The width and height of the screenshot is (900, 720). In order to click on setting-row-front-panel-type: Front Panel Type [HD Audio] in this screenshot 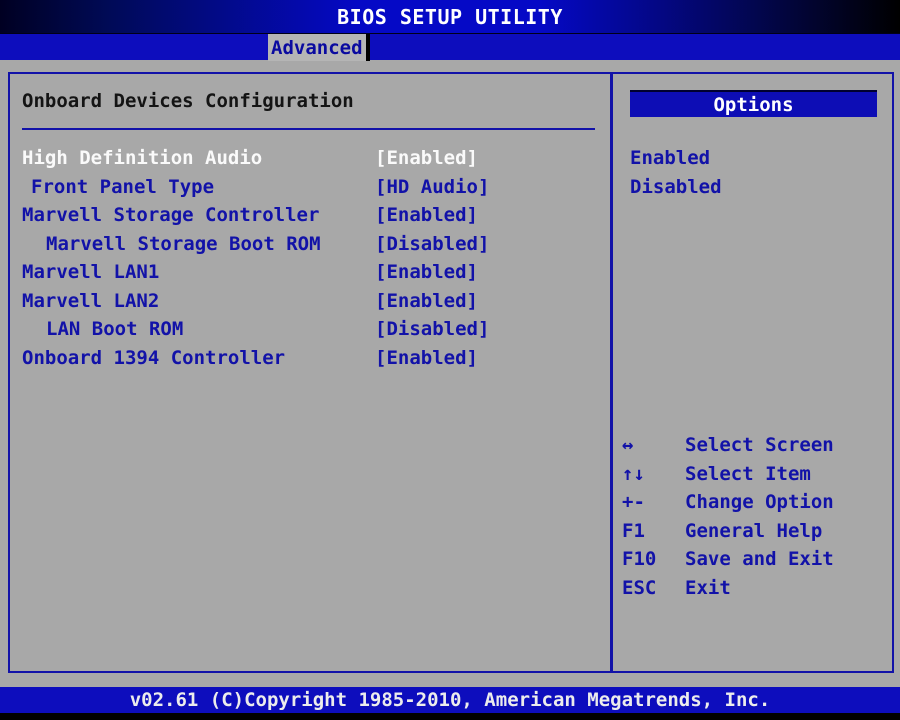, I will do `click(309, 187)`.